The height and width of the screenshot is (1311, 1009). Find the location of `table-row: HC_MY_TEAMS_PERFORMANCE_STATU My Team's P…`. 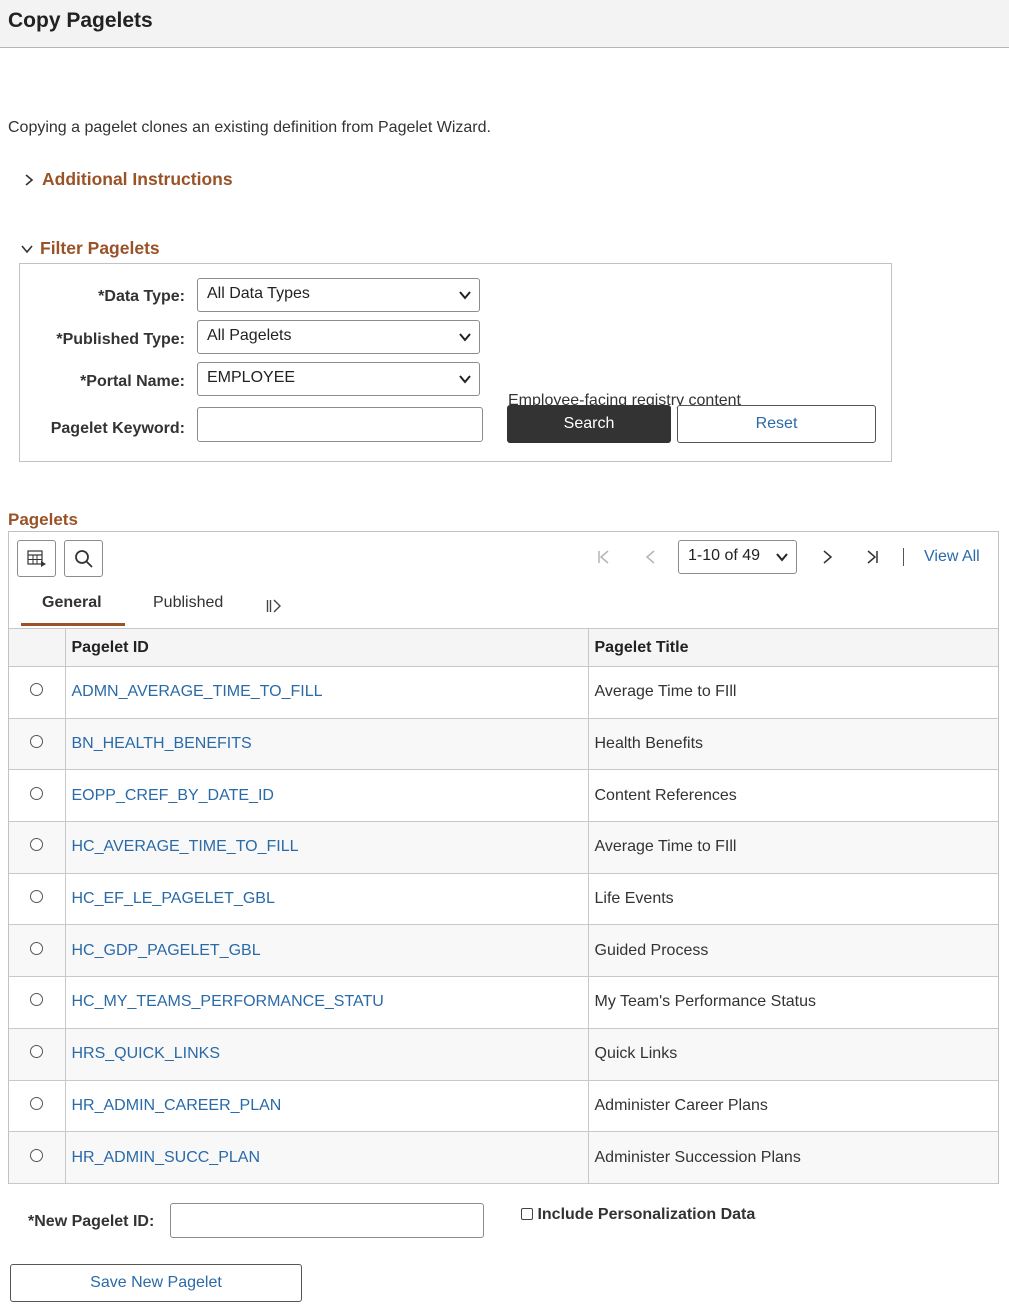

table-row: HC_MY_TEAMS_PERFORMANCE_STATU My Team's P… is located at coordinates (503, 1002).